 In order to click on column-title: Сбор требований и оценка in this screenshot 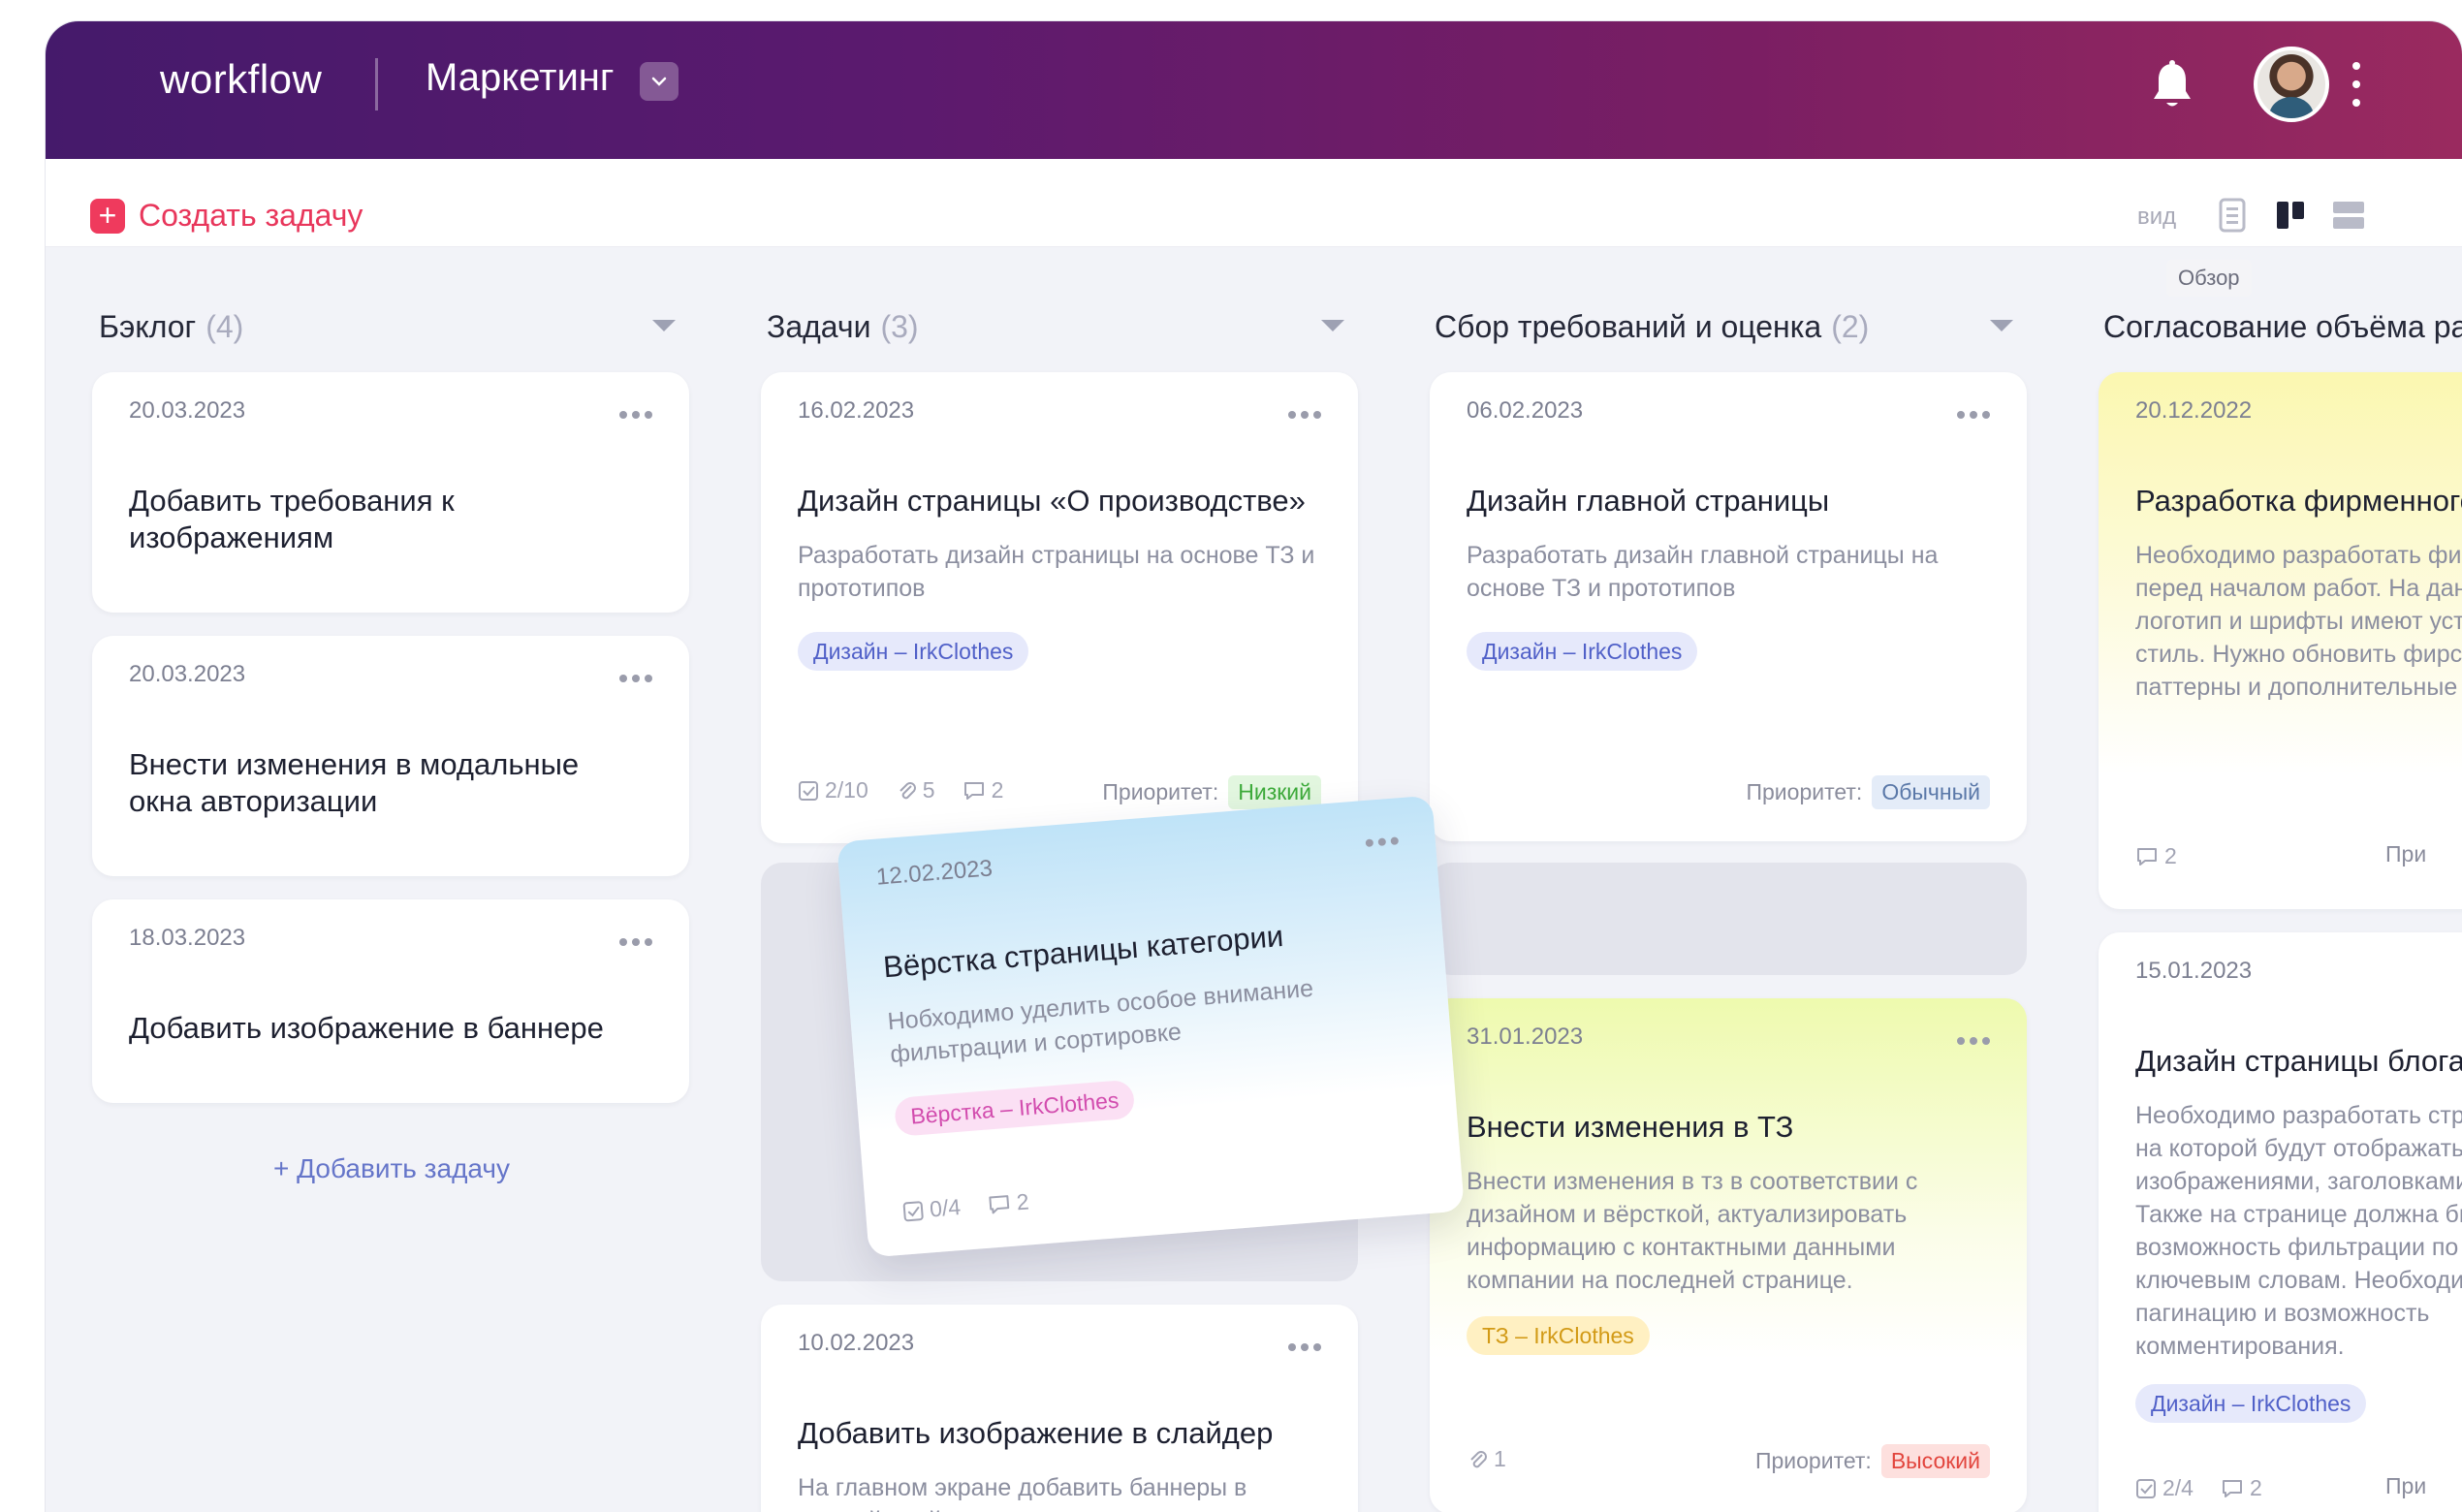, I will do `click(1628, 326)`.